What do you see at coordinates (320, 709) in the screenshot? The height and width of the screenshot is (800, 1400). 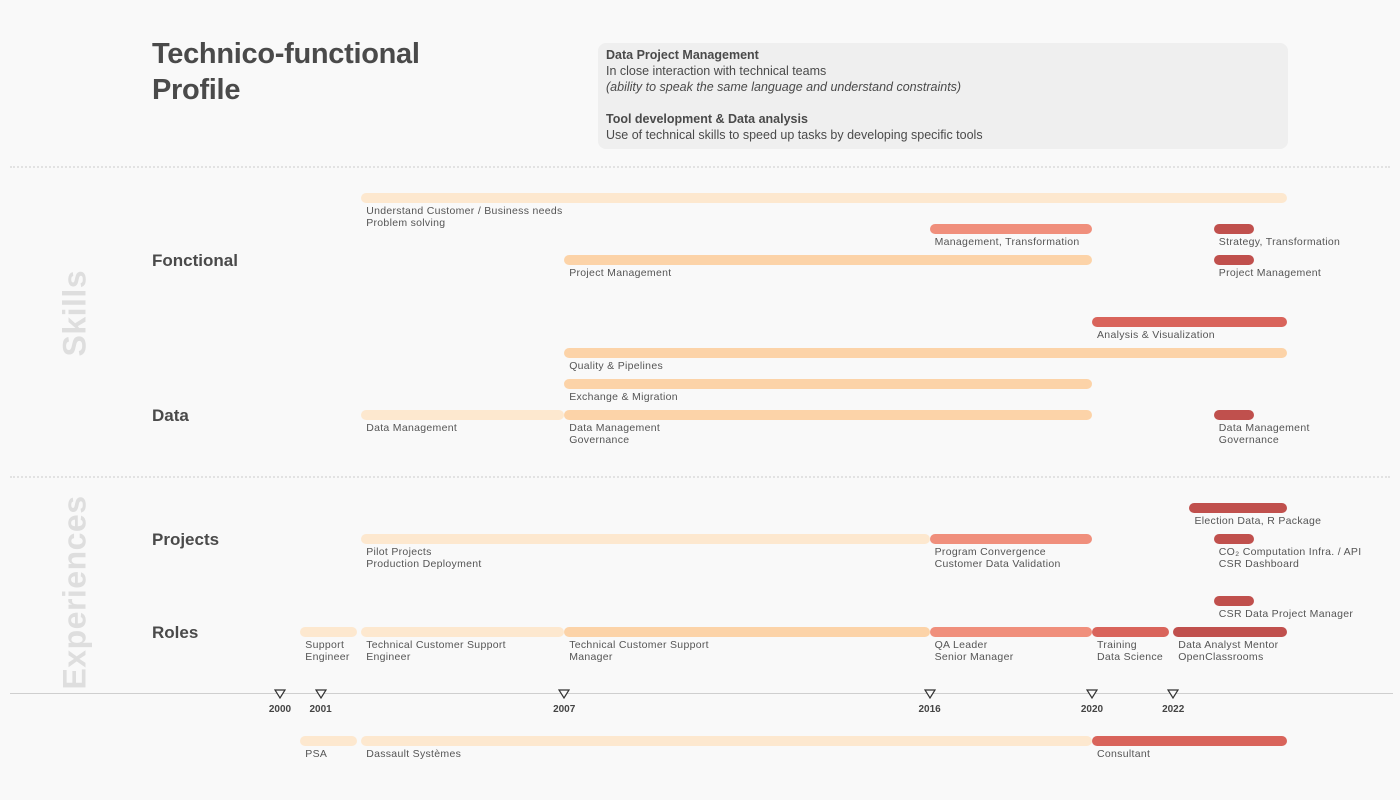 I see `tick-label-2001: 2001` at bounding box center [320, 709].